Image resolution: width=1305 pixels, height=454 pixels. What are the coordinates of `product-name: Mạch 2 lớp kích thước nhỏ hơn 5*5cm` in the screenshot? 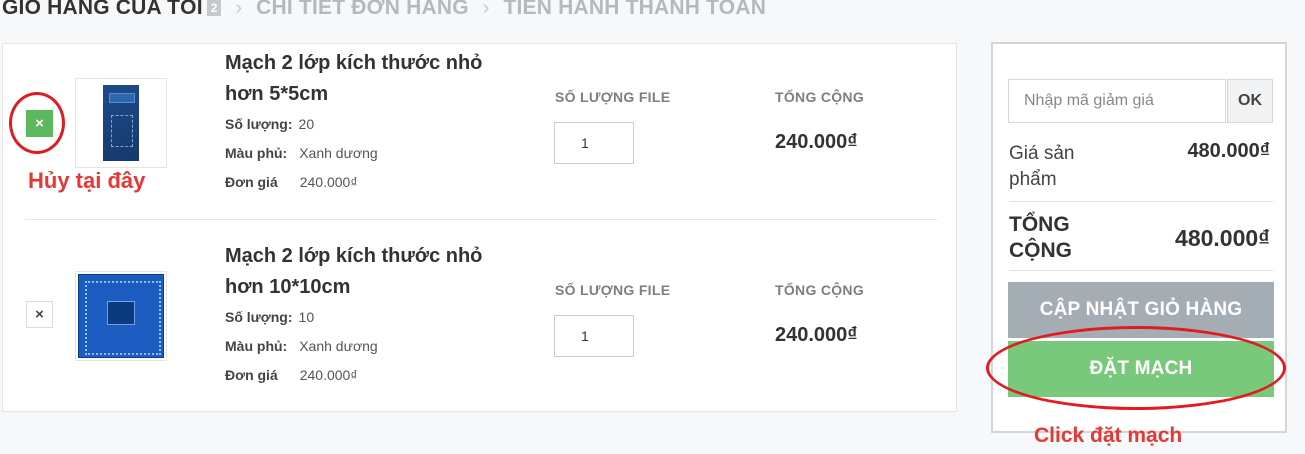 It's located at (354, 78).